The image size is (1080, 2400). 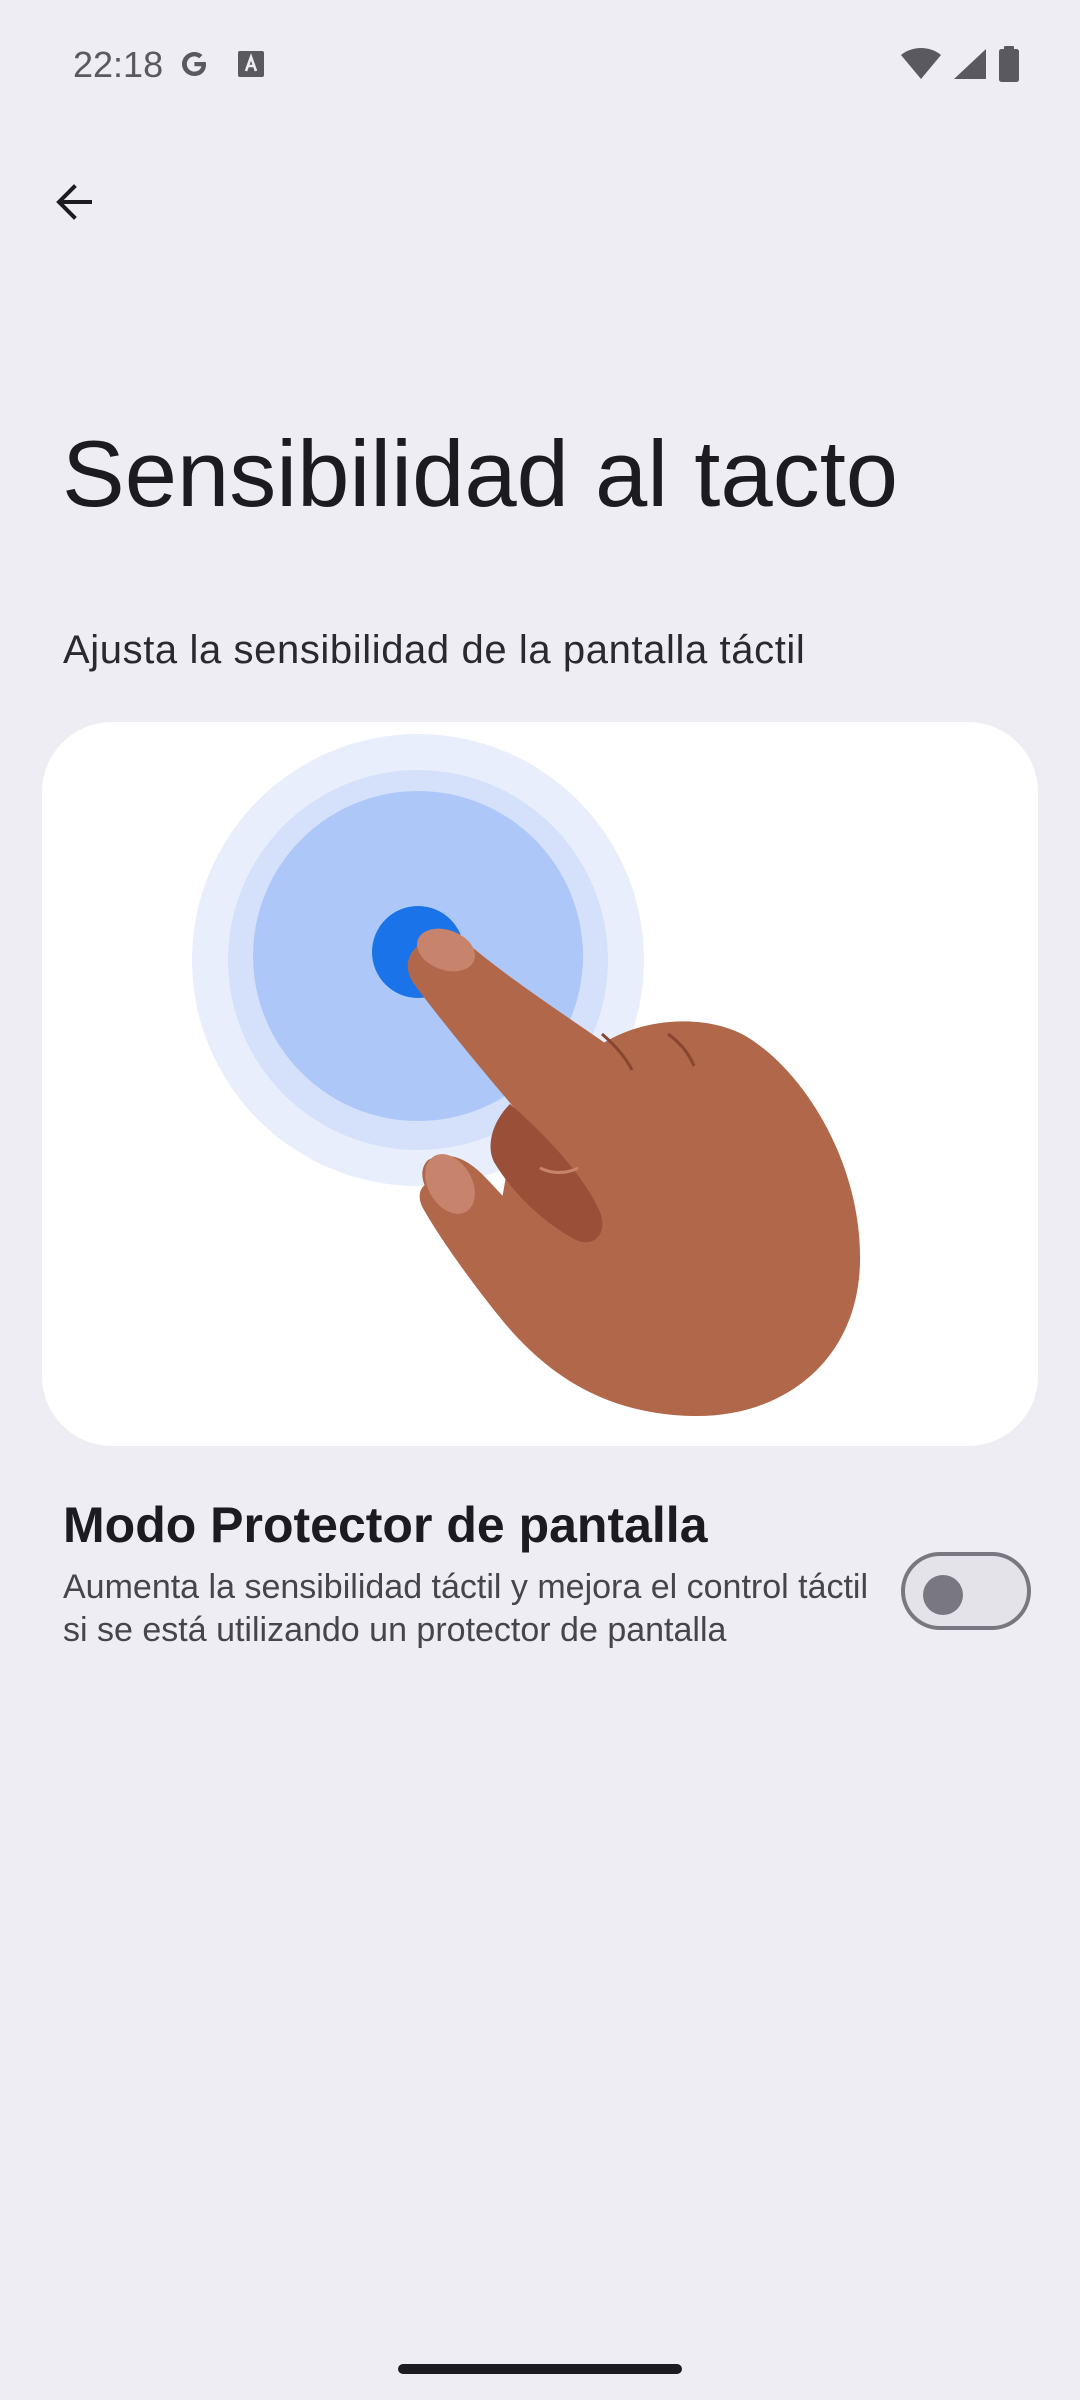 I want to click on status-left-icons, so click(x=221, y=66).